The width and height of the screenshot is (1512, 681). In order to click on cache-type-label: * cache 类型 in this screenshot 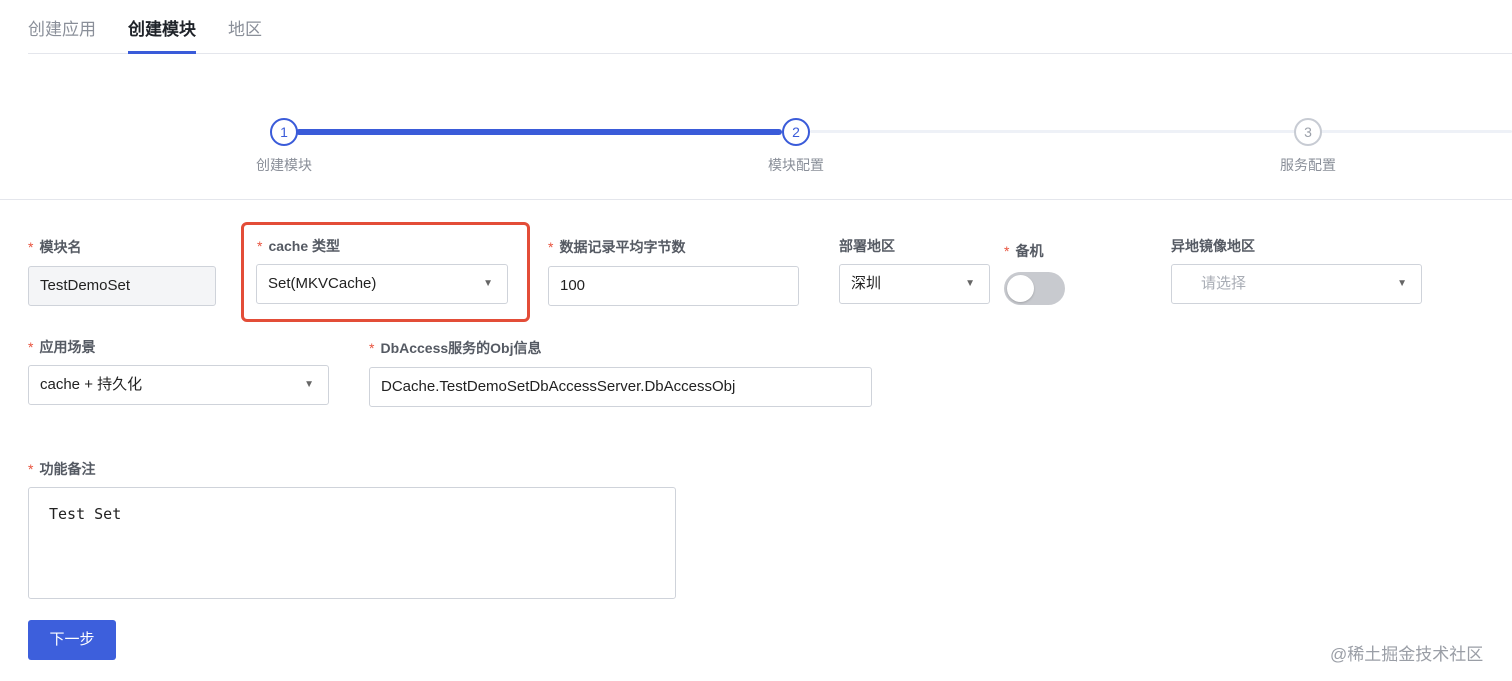, I will do `click(298, 246)`.